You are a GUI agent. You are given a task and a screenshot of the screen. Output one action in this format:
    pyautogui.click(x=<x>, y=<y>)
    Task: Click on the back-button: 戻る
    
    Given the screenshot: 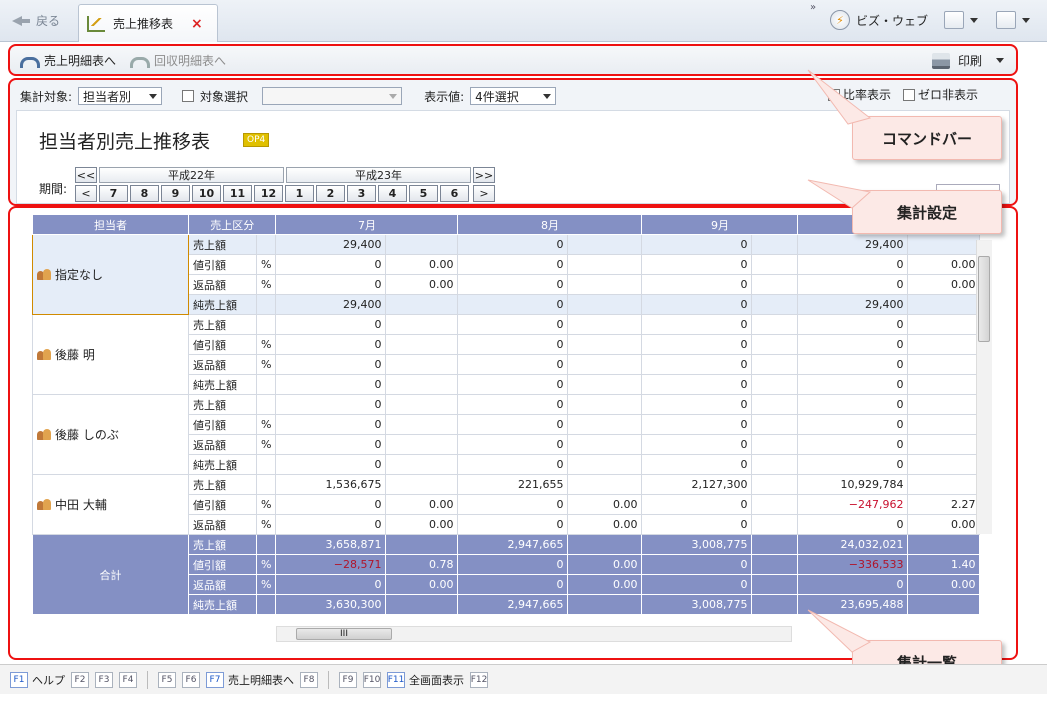 What is the action you would take?
    pyautogui.click(x=36, y=20)
    